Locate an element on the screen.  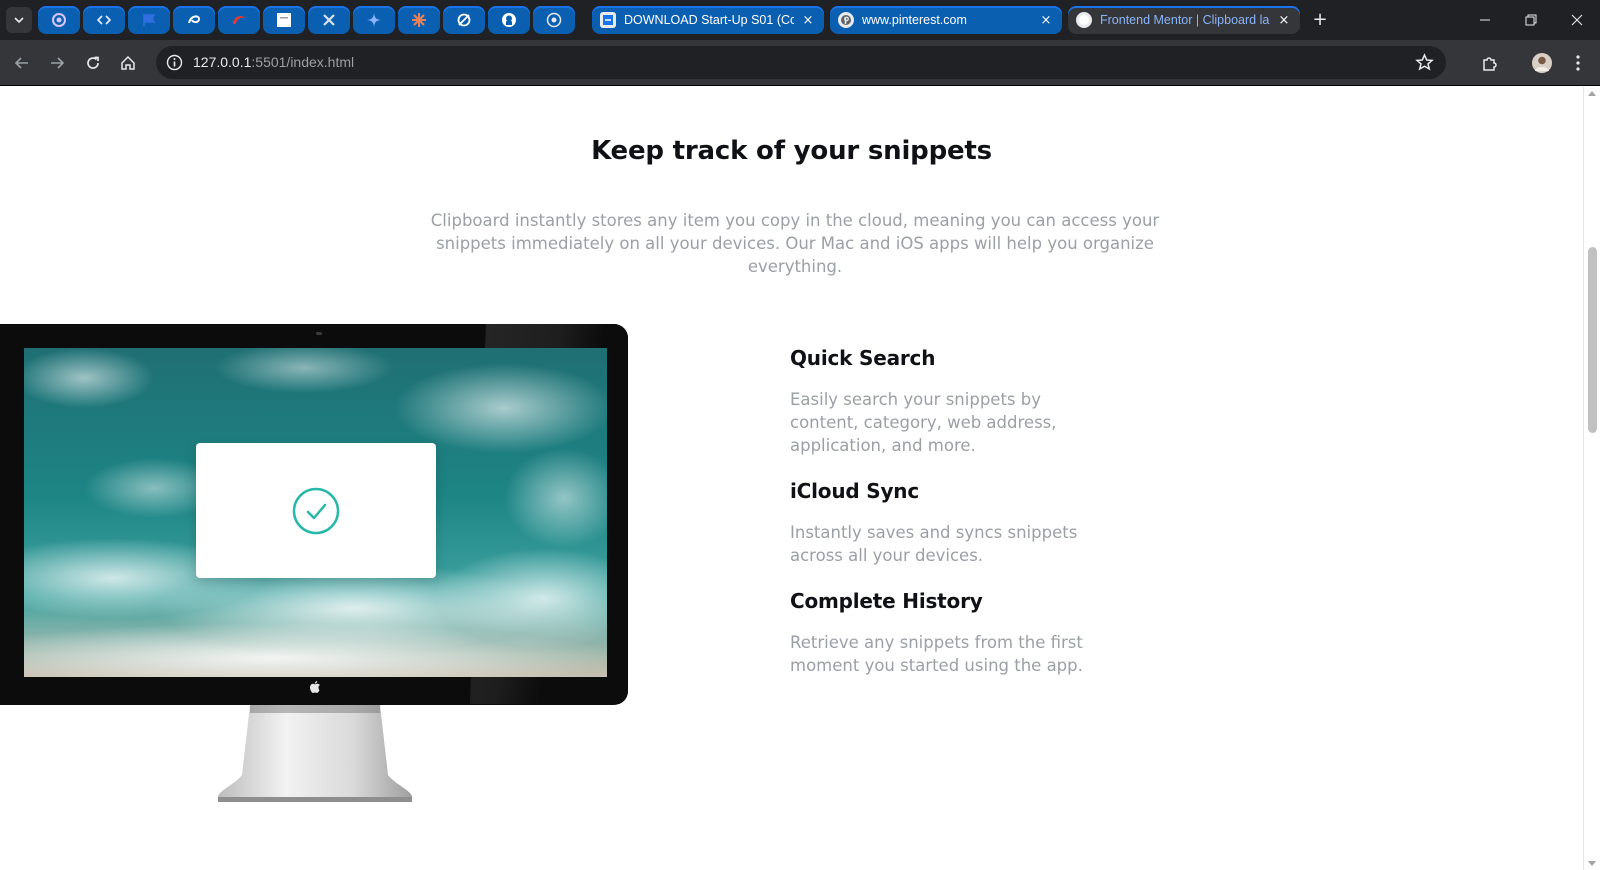
home-icon is located at coordinates (128, 62).